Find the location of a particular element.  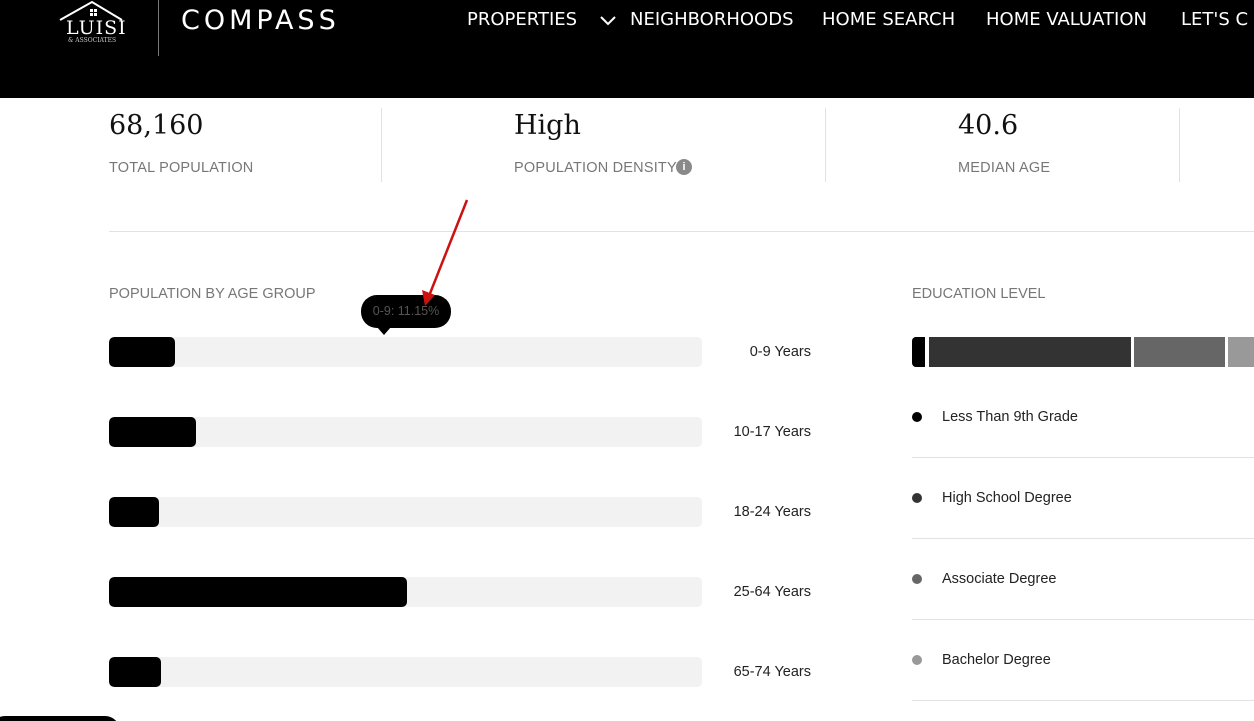

nav-properties: PROPERTIES is located at coordinates (522, 20).